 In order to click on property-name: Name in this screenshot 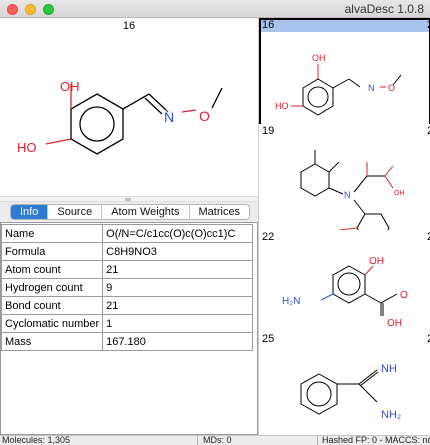, I will do `click(52, 233)`.